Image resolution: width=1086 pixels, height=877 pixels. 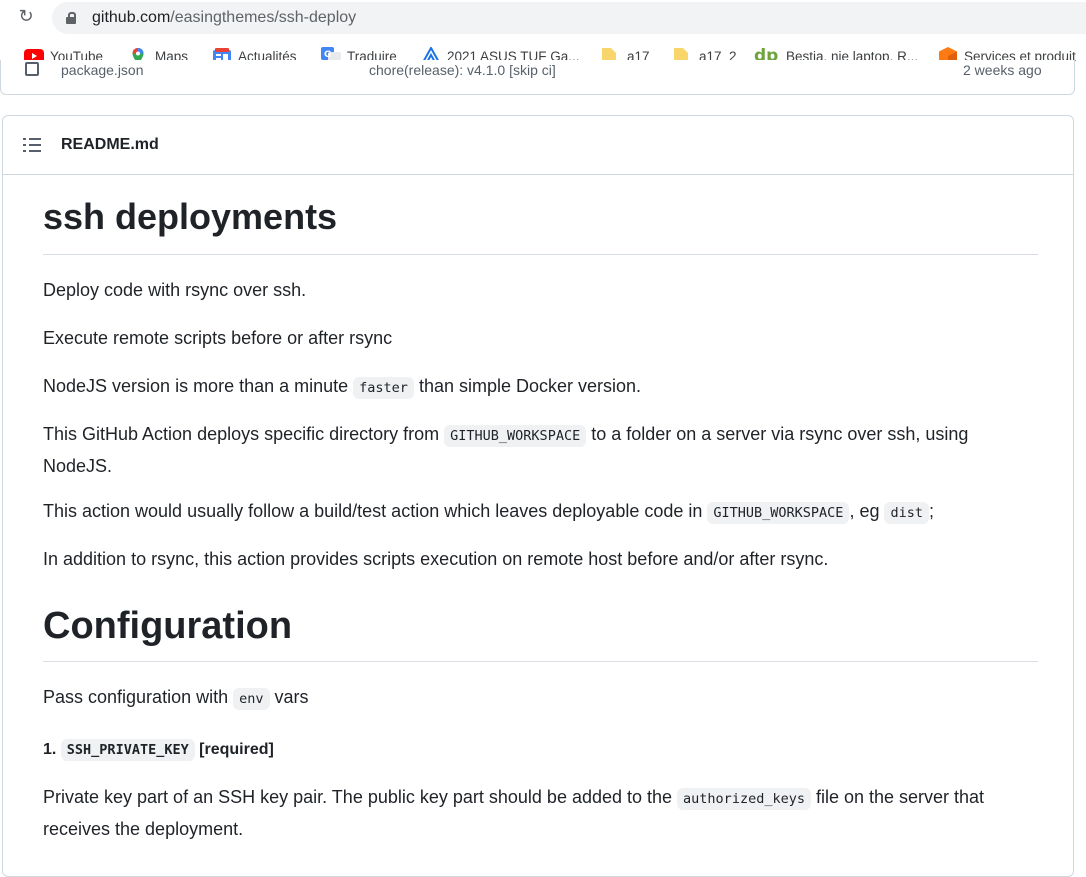 What do you see at coordinates (127, 750) in the screenshot?
I see `inline-code: SSH_PRIVATE_KEY` at bounding box center [127, 750].